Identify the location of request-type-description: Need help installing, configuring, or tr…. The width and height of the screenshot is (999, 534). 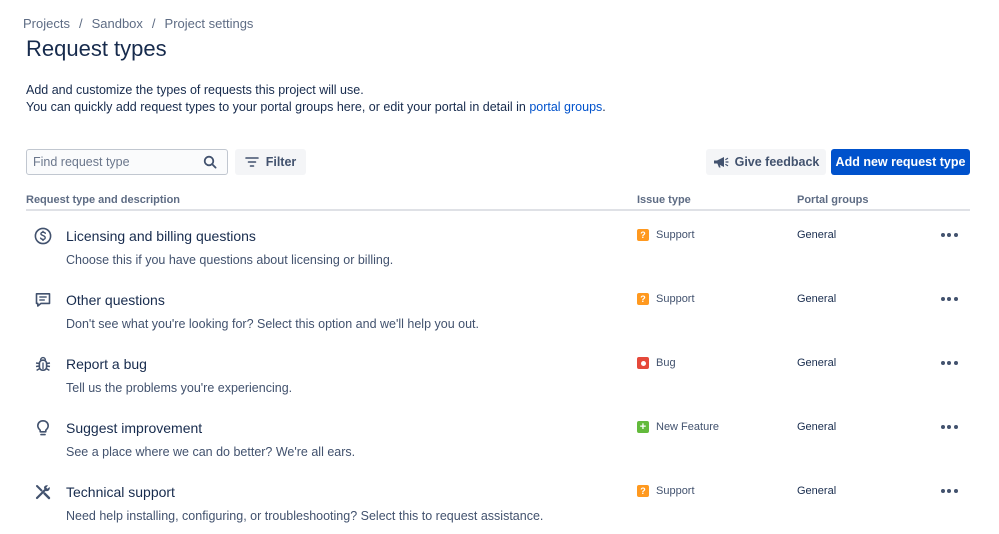
(305, 516).